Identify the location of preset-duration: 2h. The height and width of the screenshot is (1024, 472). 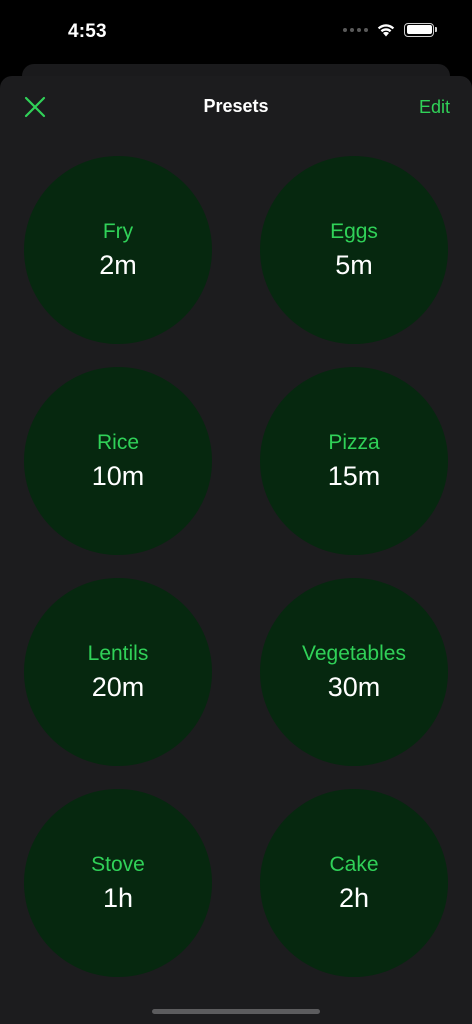
(354, 898).